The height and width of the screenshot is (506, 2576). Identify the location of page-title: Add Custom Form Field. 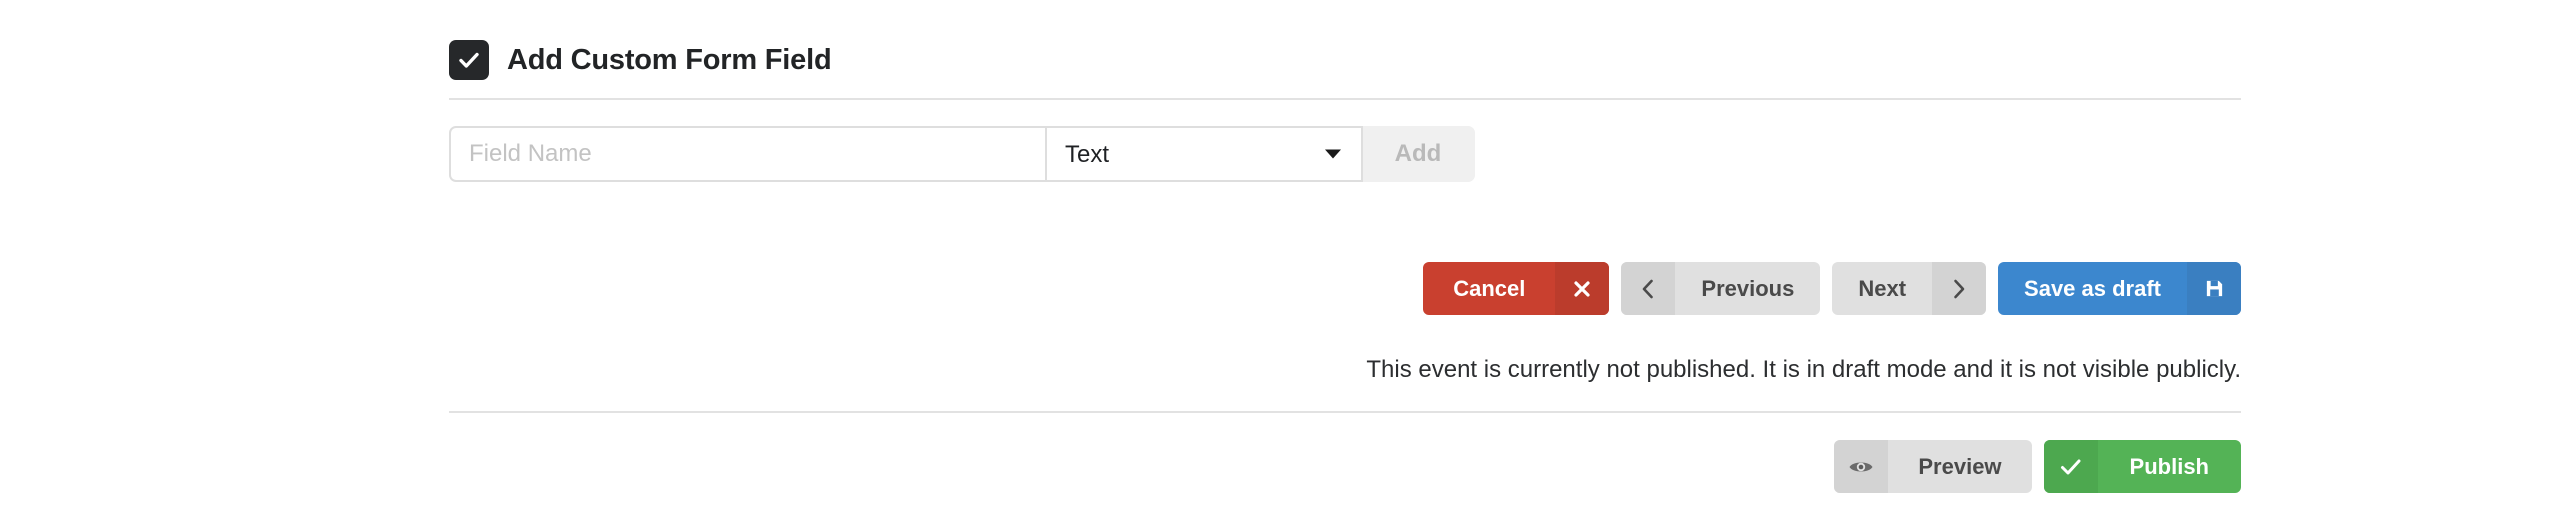
(669, 59).